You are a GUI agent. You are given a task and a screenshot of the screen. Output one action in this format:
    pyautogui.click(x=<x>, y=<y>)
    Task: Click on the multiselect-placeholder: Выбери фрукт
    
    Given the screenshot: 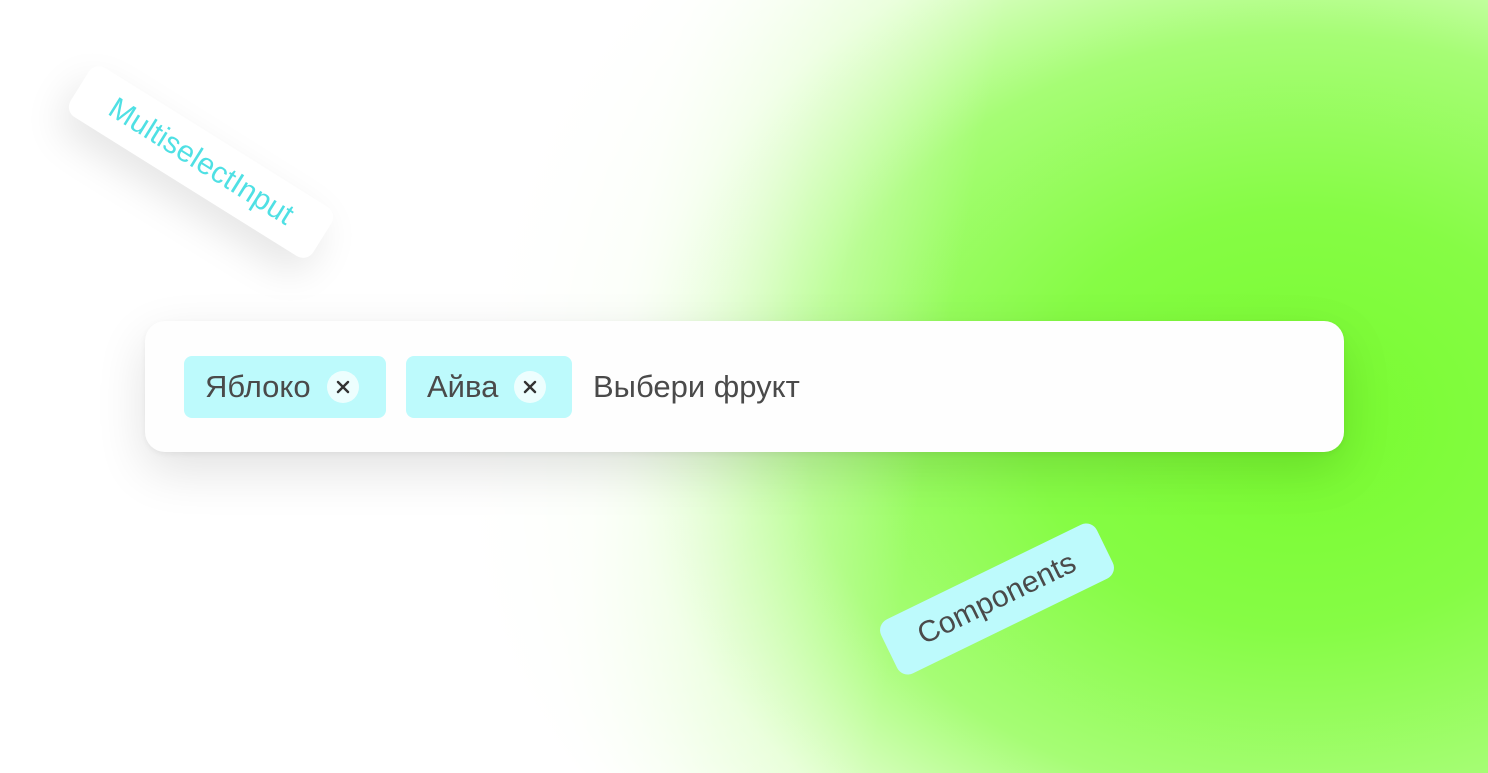 What is the action you would take?
    pyautogui.click(x=696, y=387)
    